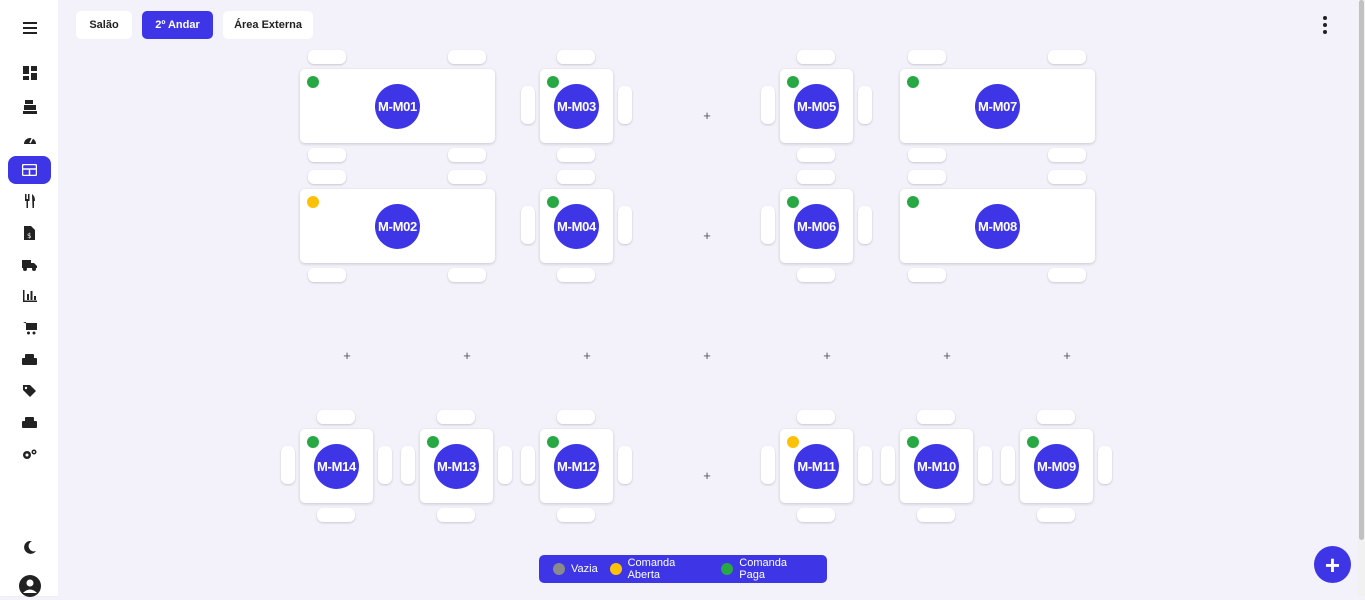 This screenshot has height=600, width=1365. I want to click on table-m-m12: M-M12, so click(576, 466).